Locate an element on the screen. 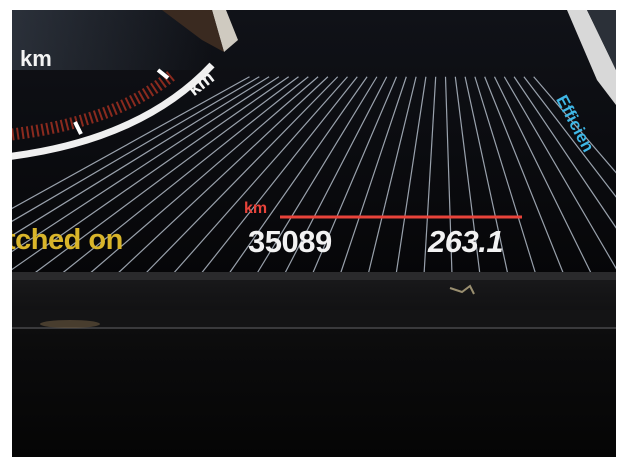  status-message: tched on is located at coordinates (67, 240).